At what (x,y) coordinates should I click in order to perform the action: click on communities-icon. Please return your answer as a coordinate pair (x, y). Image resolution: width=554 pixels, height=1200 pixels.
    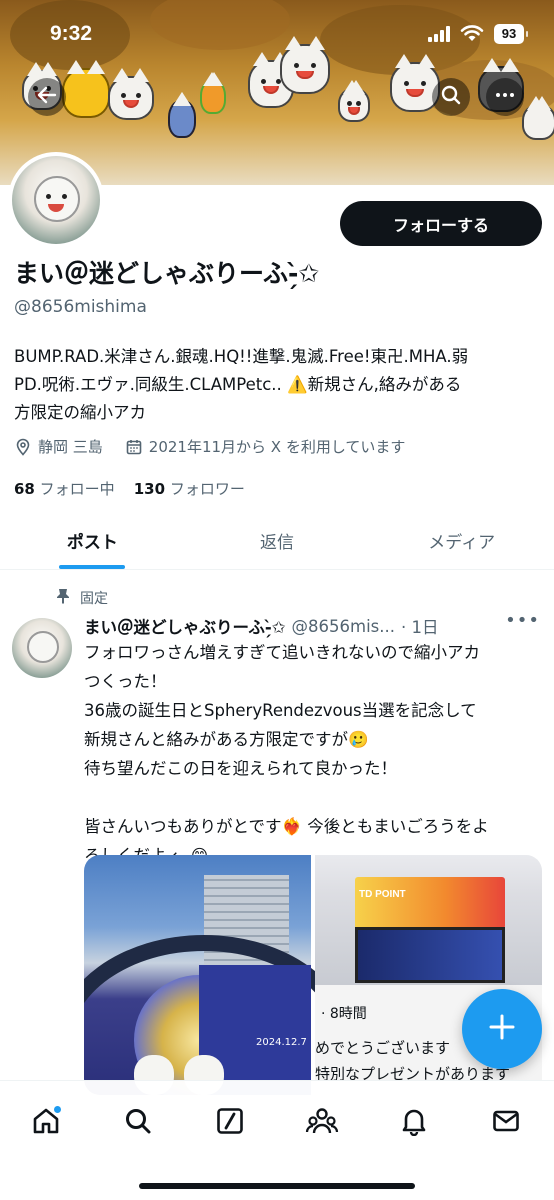
    Looking at the image, I should click on (322, 1123).